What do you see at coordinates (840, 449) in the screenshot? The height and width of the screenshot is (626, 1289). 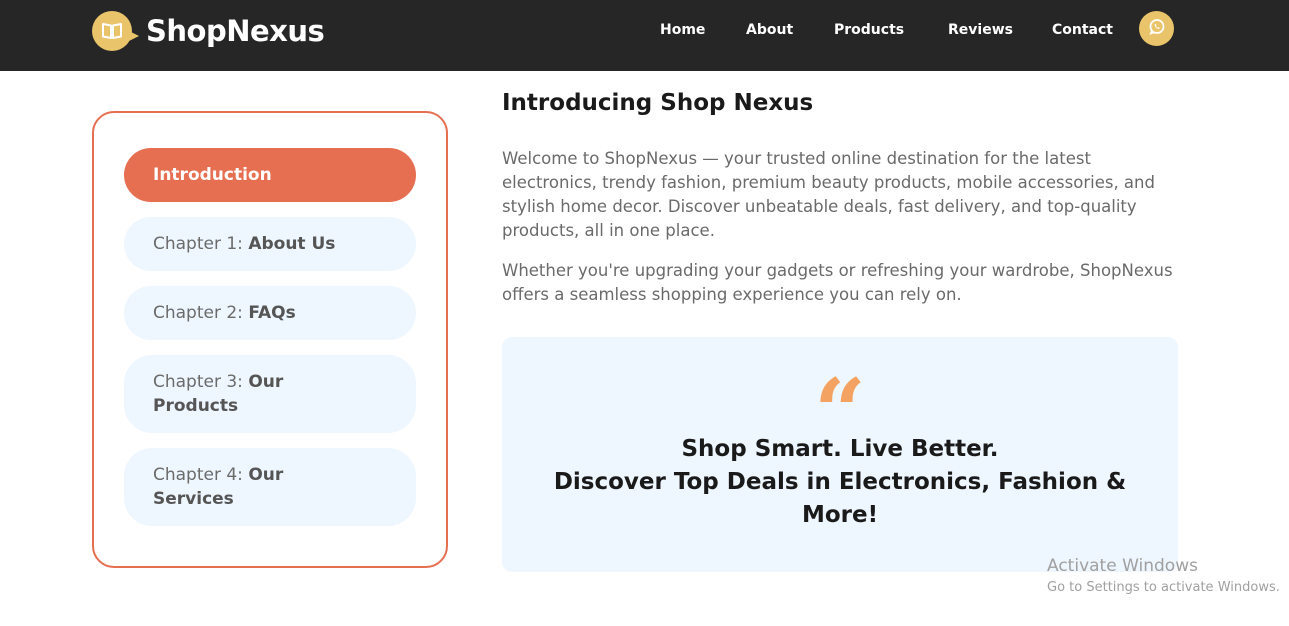 I see `quote-line-1: Shop Smart. Live Better.` at bounding box center [840, 449].